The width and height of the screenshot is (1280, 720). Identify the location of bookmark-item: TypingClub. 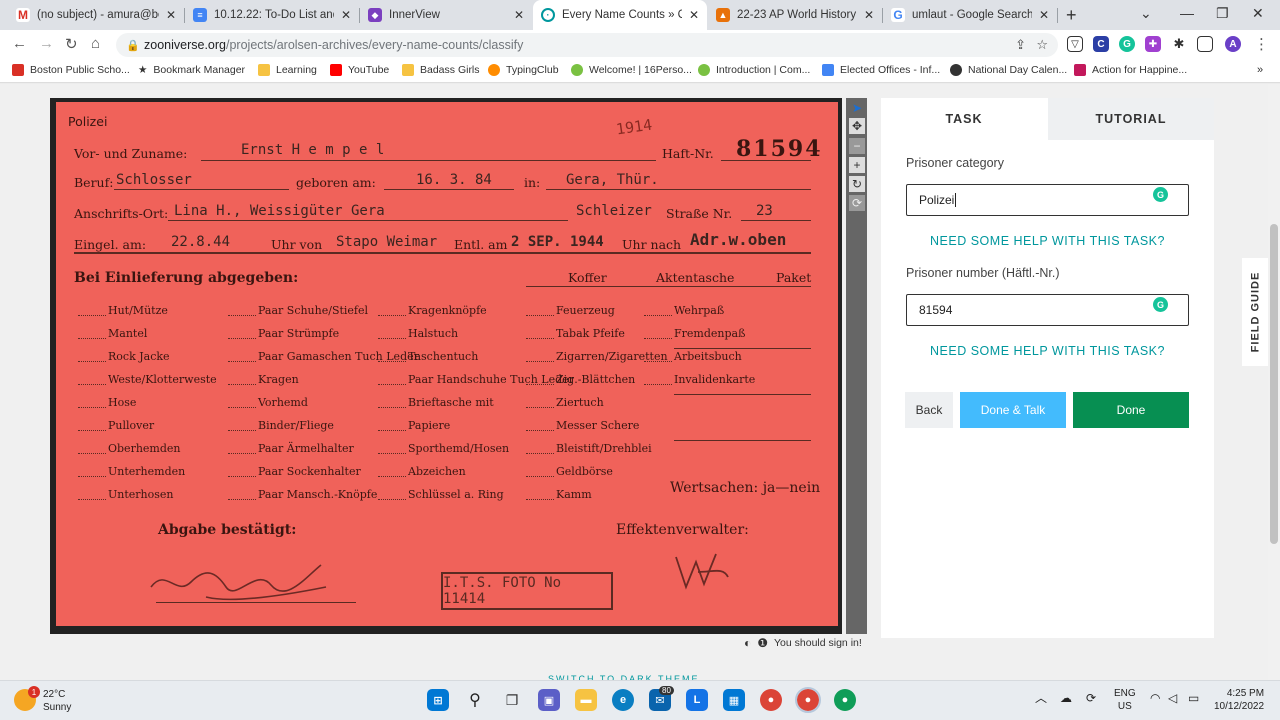
(523, 70).